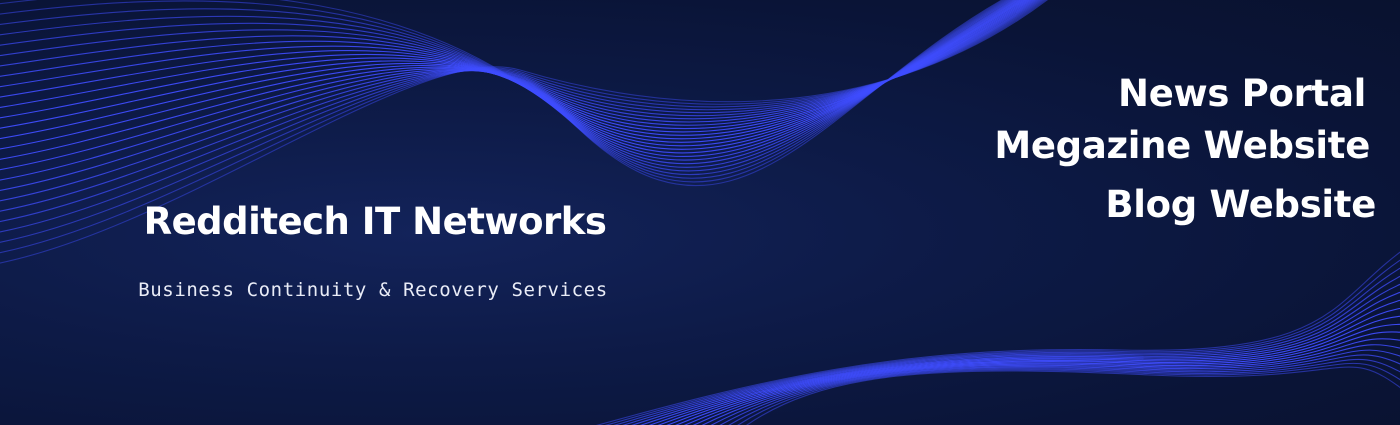 The height and width of the screenshot is (425, 1400). I want to click on offering-megazine-website: Megazine Website, so click(1182, 145).